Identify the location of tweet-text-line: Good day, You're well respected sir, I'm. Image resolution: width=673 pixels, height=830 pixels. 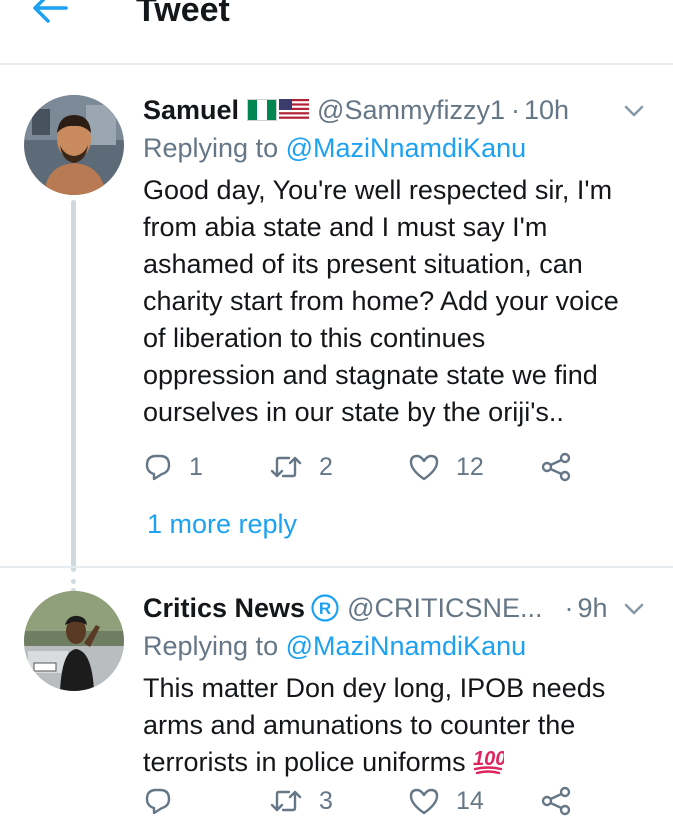
(378, 190).